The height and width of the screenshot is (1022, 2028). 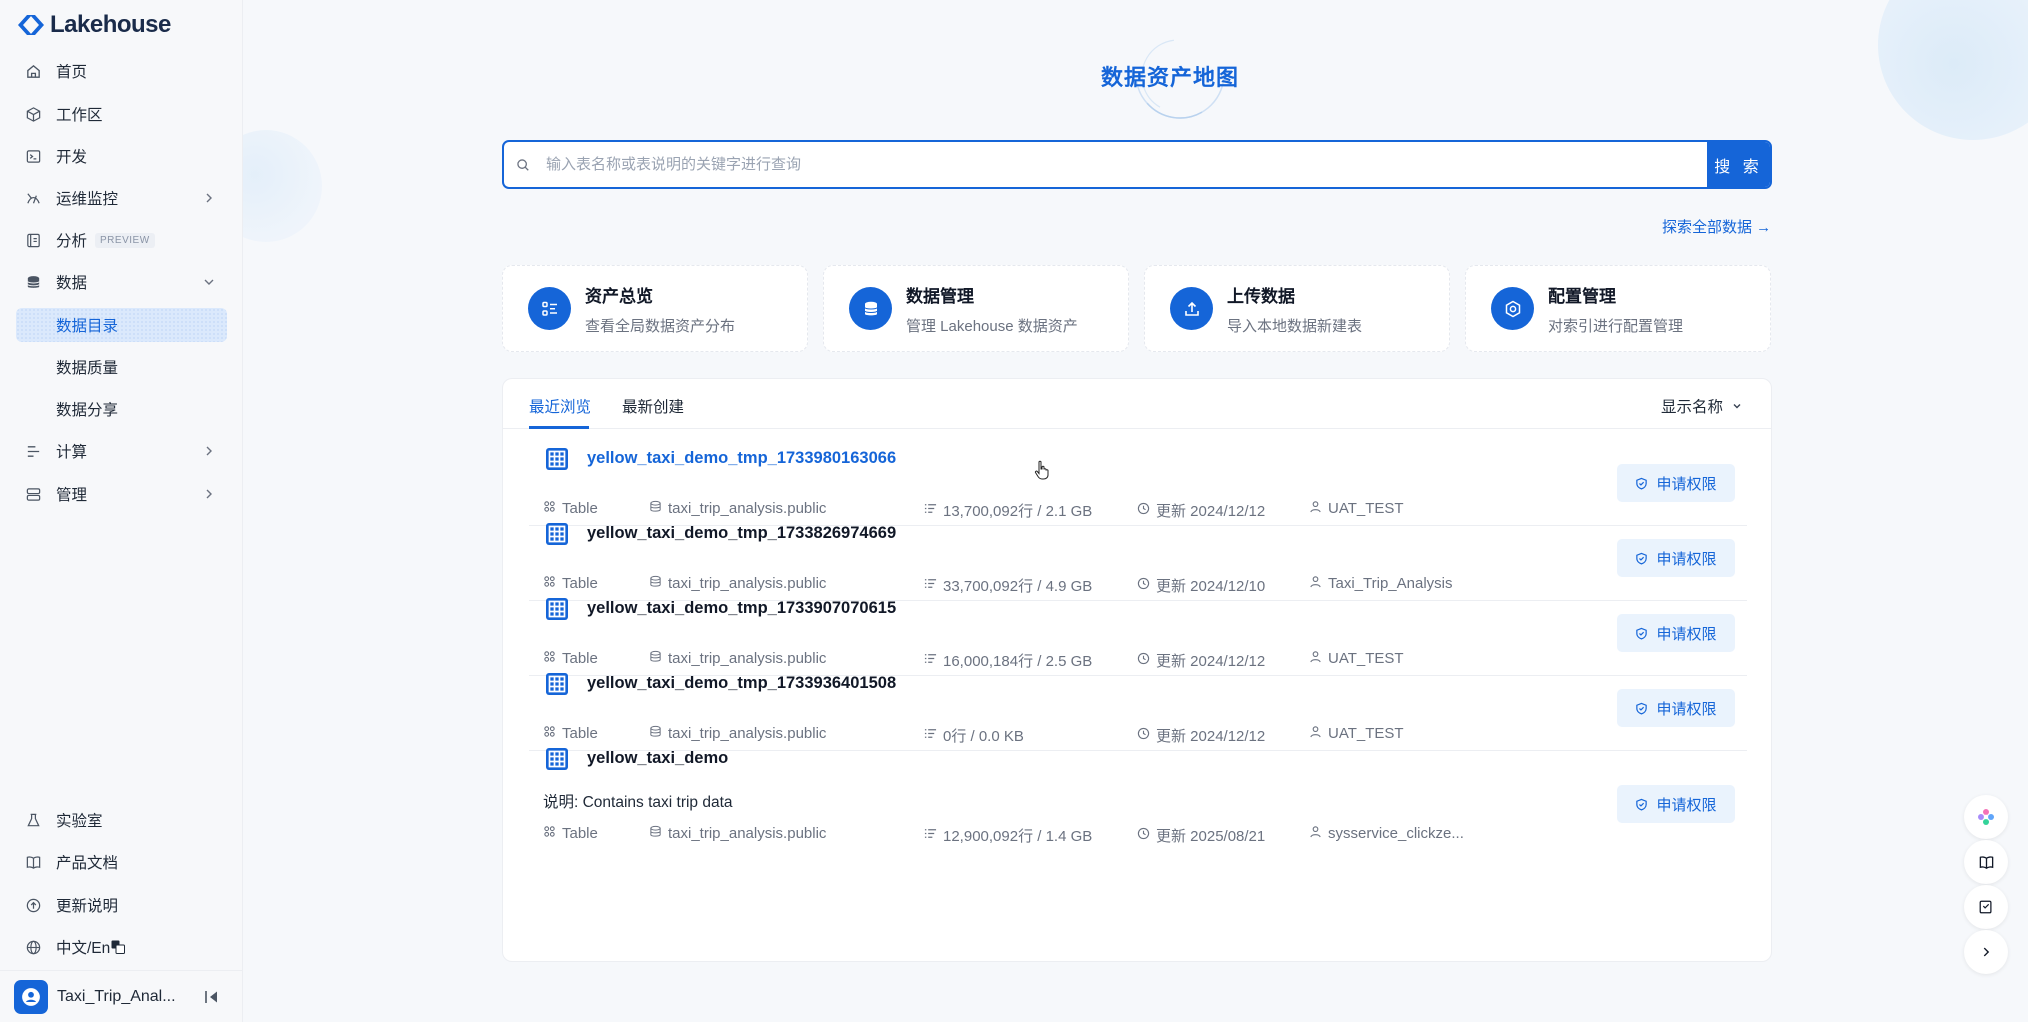 I want to click on display-name-label: 显示名称, so click(x=1691, y=407).